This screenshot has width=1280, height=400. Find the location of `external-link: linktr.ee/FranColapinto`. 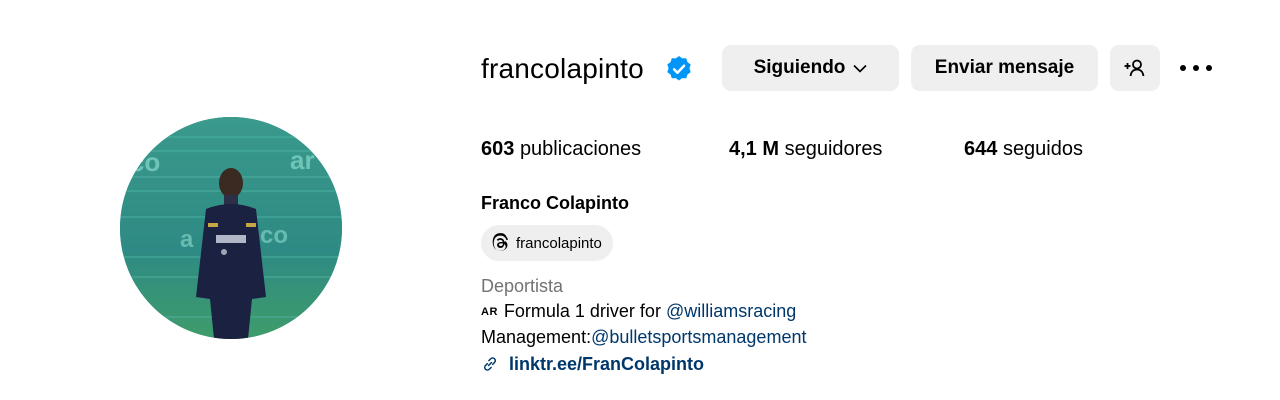

external-link: linktr.ee/FranColapinto is located at coordinates (592, 364).